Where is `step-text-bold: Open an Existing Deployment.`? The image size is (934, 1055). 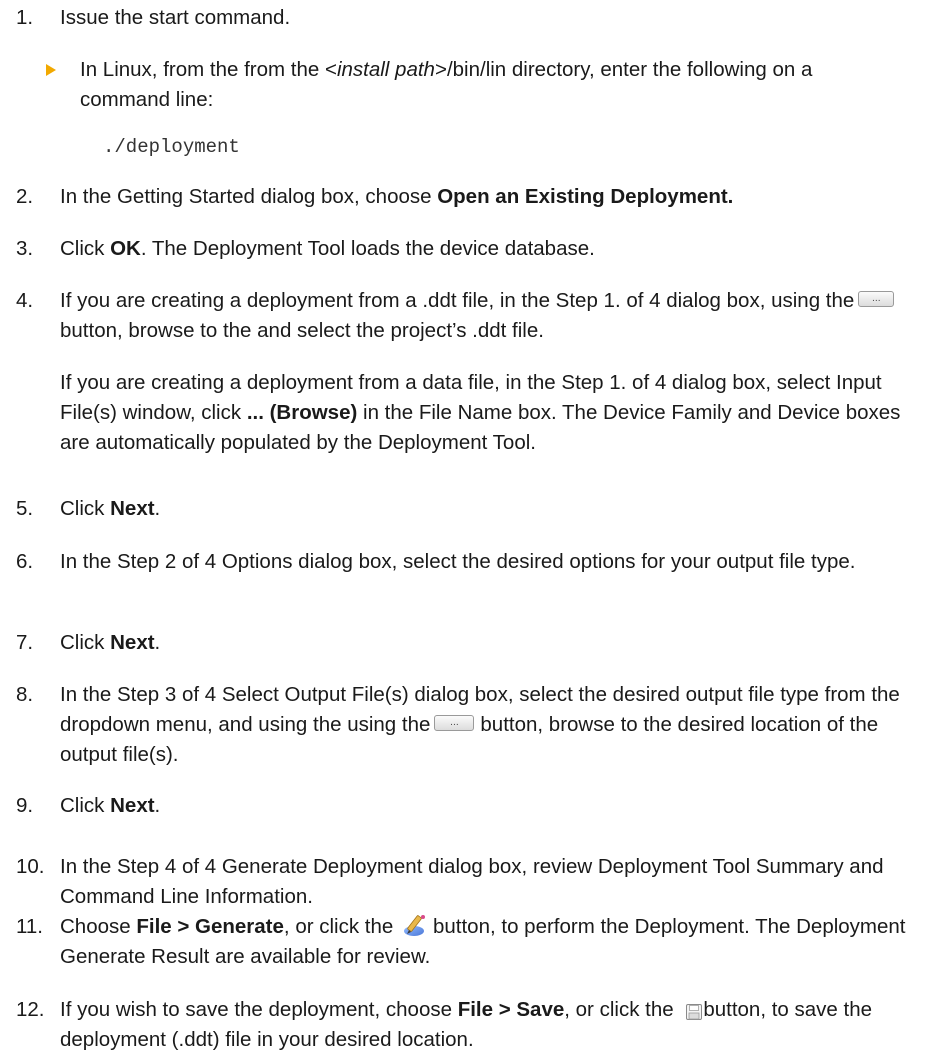 step-text-bold: Open an Existing Deployment. is located at coordinates (585, 196).